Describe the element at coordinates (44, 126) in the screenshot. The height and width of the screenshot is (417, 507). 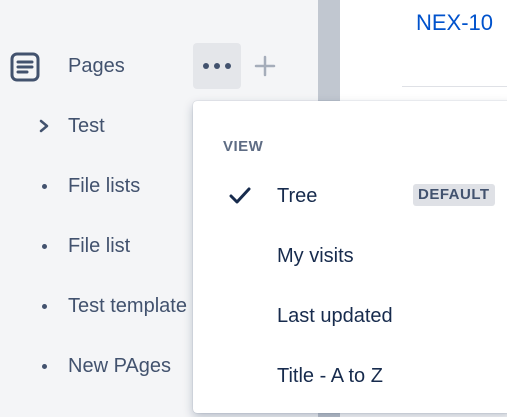
I see `chevron-right-icon` at that location.